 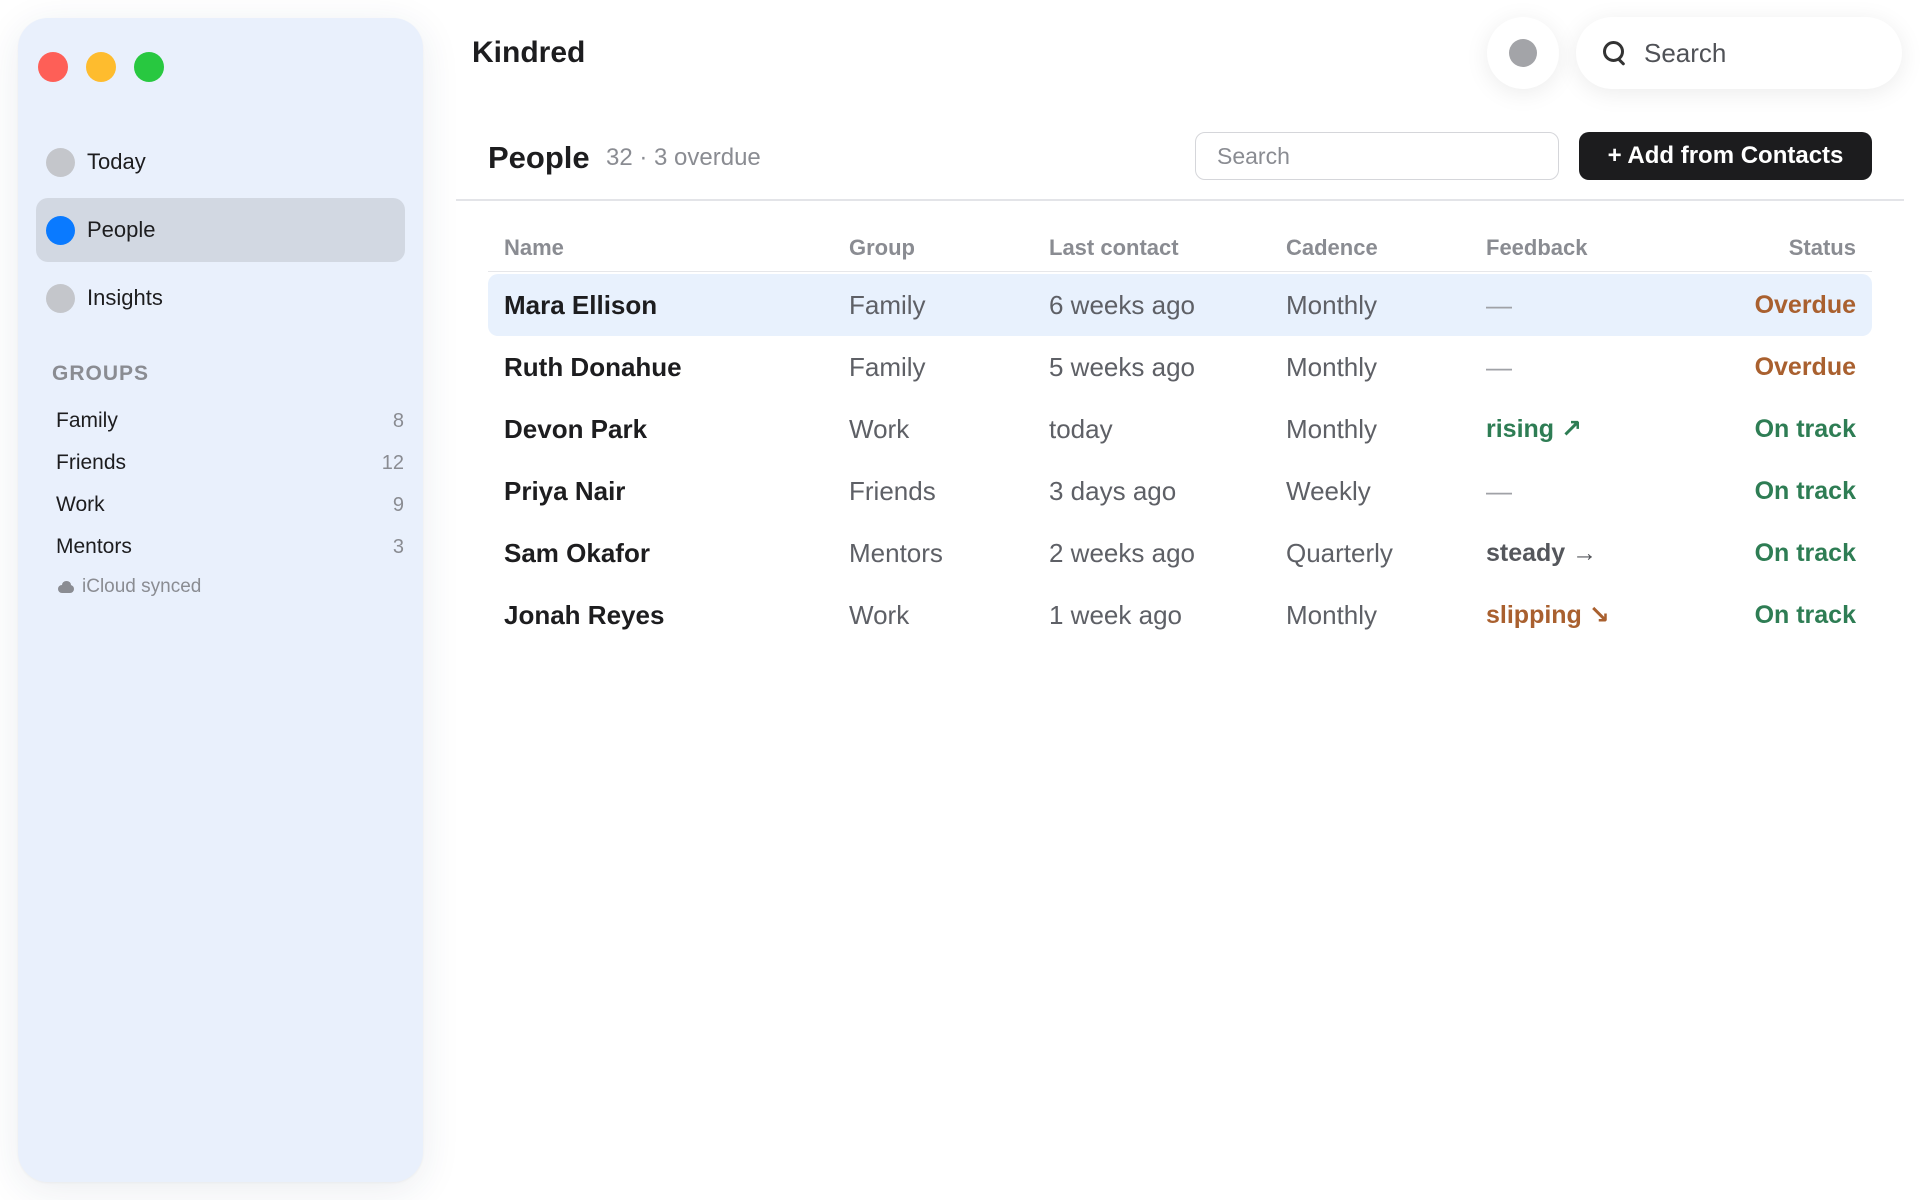 What do you see at coordinates (1739, 53) in the screenshot?
I see `global-search: Search` at bounding box center [1739, 53].